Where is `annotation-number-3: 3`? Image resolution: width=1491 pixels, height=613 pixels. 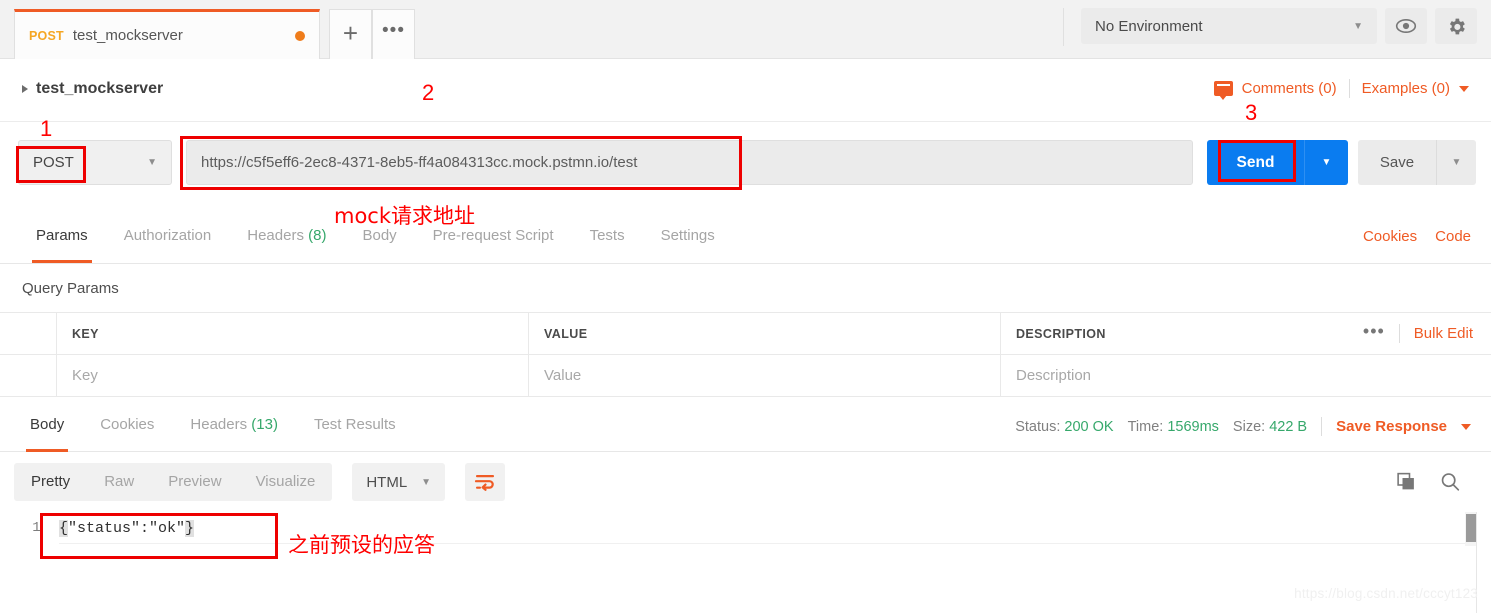
annotation-number-3: 3 is located at coordinates (1251, 112).